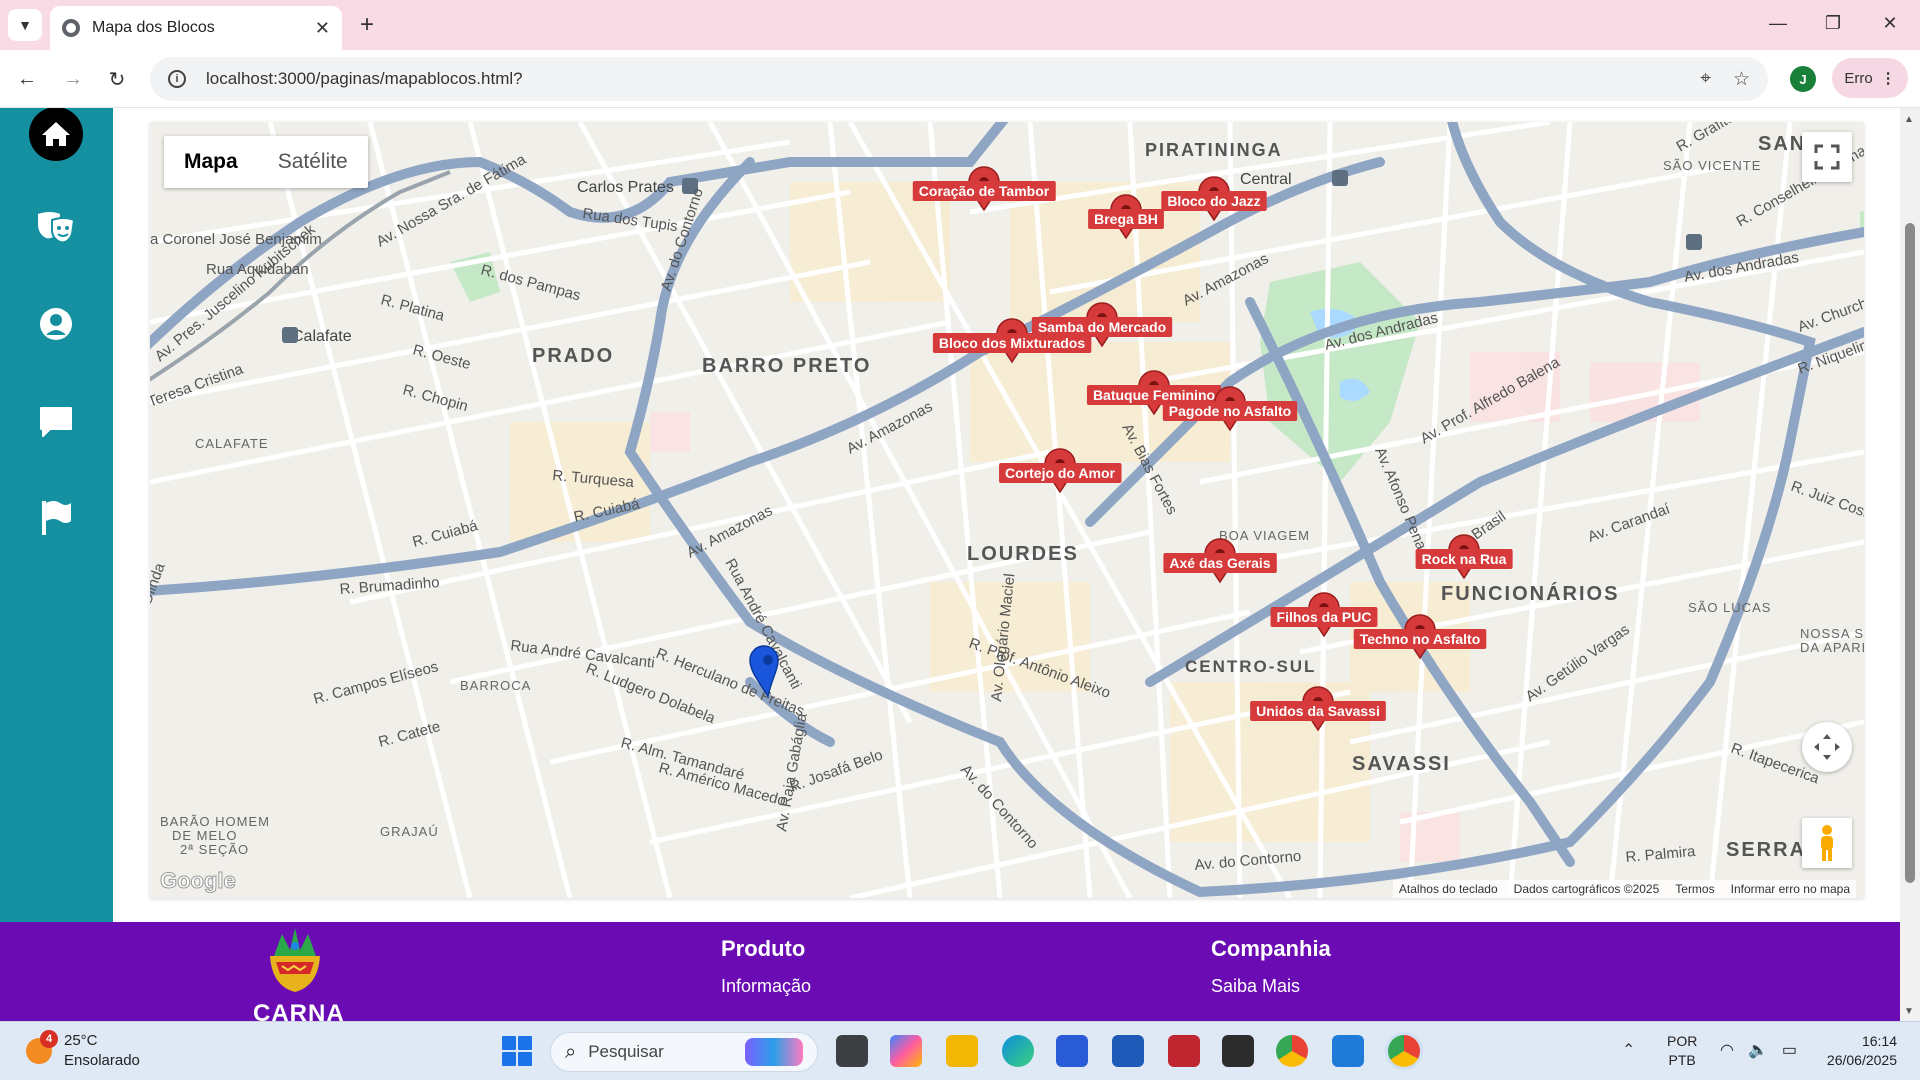 Image resolution: width=1920 pixels, height=1080 pixels. I want to click on plus-icon: +, so click(366, 24).